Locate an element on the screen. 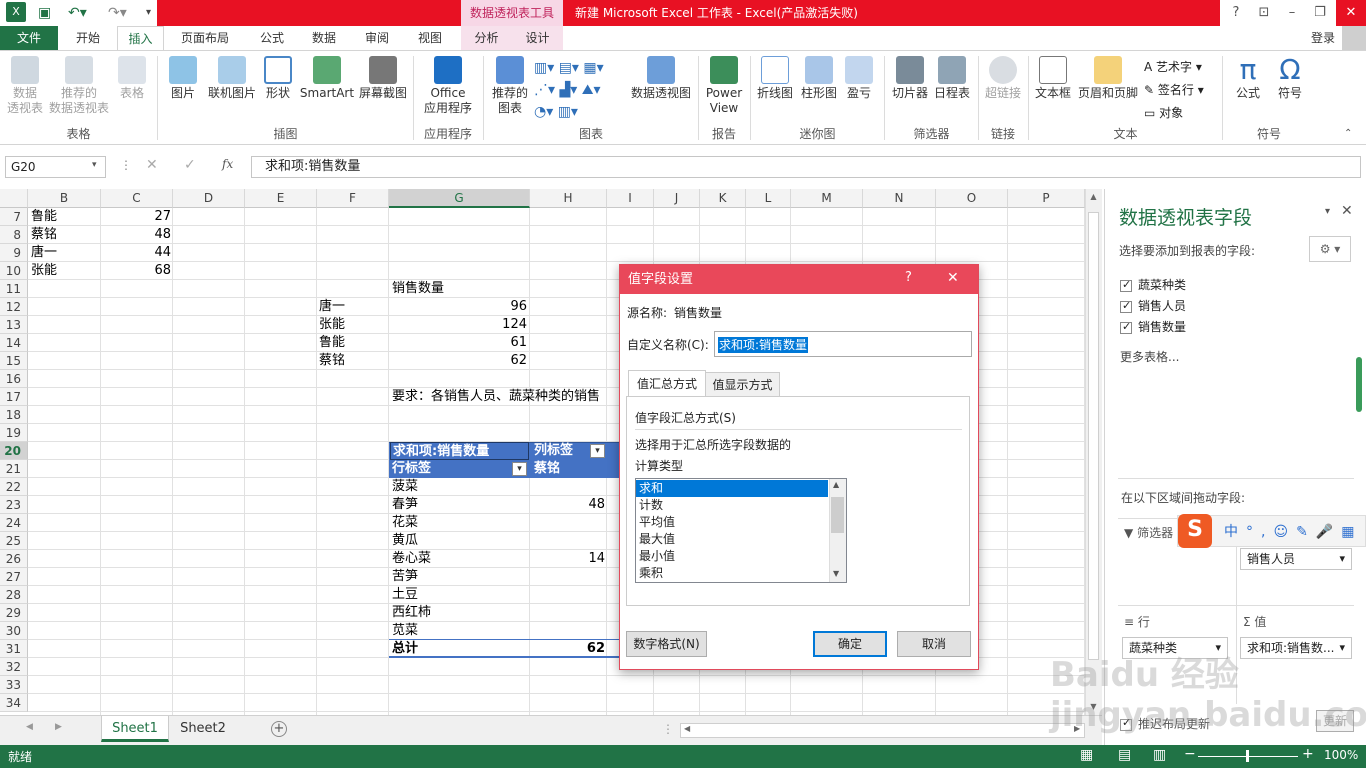 The height and width of the screenshot is (768, 1366). header-footer-button: 页眉和页脚 is located at coordinates (1108, 78).